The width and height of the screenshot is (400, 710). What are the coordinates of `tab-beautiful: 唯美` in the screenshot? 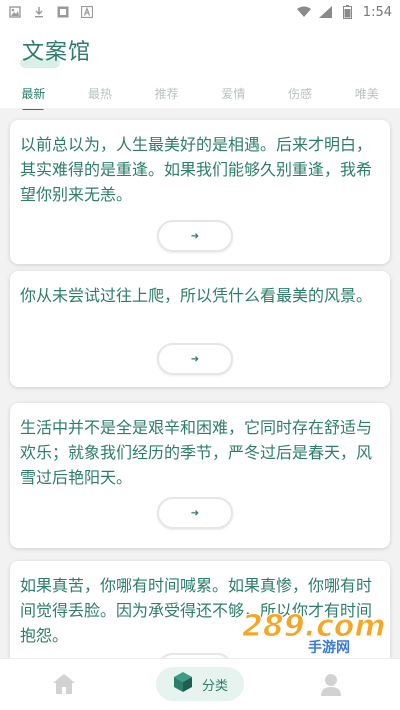 It's located at (366, 93).